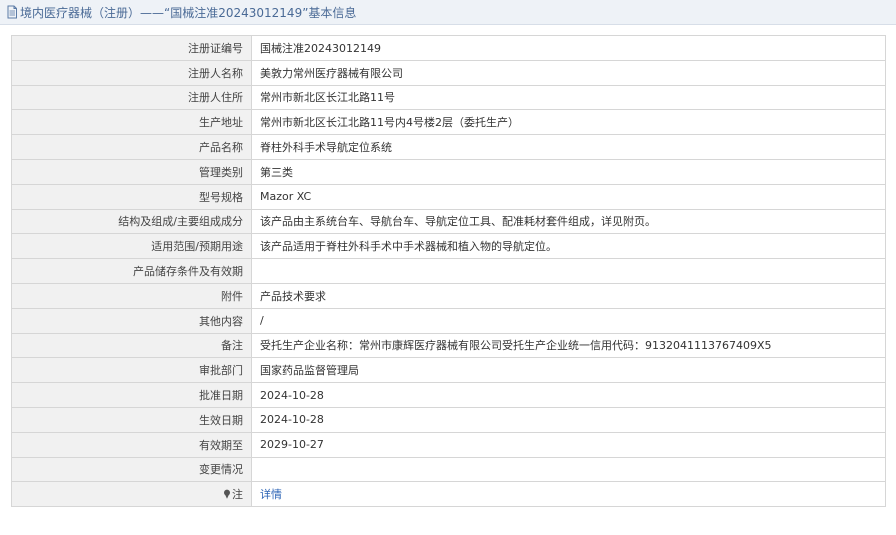 The image size is (896, 535). What do you see at coordinates (131, 320) in the screenshot?
I see `row-label: 其他内容` at bounding box center [131, 320].